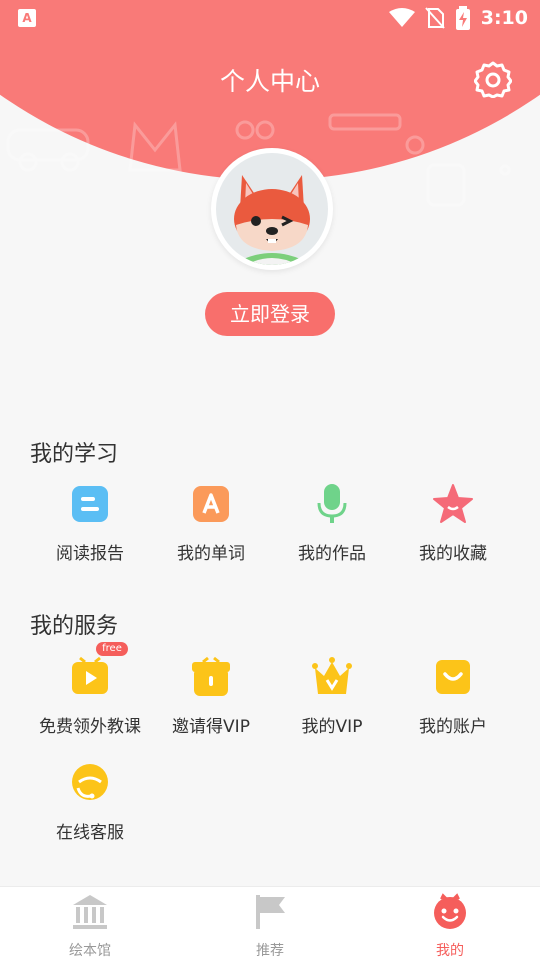 This screenshot has height=960, width=540. I want to click on bottom-nav: 绘本馆 推荐 我的, so click(270, 923).